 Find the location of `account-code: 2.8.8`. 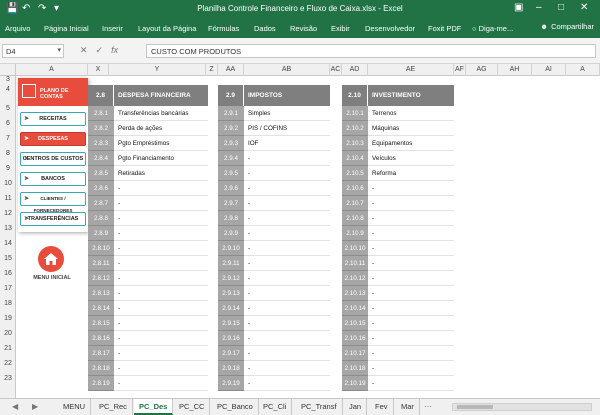

account-code: 2.8.8 is located at coordinates (101, 218).